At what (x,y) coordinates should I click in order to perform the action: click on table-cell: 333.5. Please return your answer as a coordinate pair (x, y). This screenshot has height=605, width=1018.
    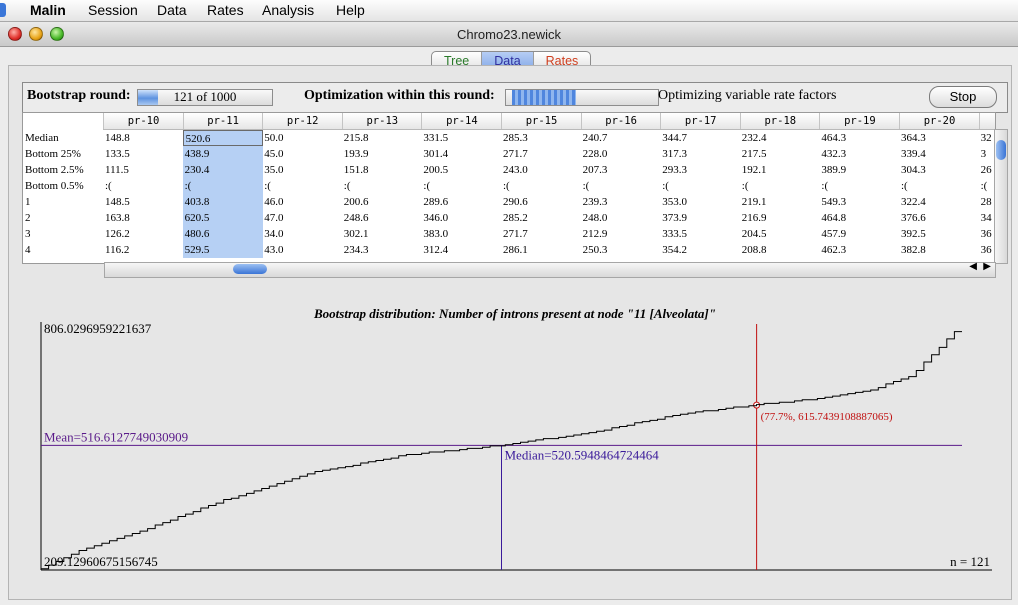
    Looking at the image, I should click on (700, 234).